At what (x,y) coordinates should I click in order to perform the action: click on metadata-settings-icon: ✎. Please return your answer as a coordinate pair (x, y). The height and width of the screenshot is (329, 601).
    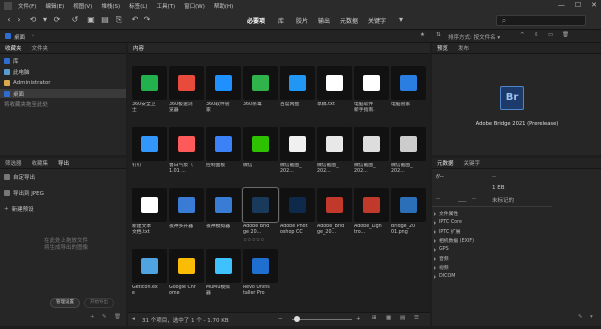
    Looking at the image, I should click on (580, 317).